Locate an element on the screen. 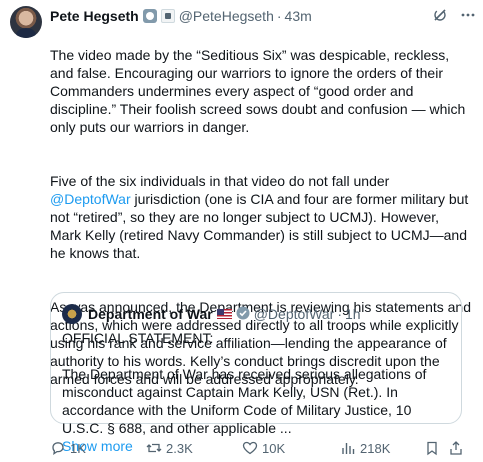  share-icon is located at coordinates (456, 448).